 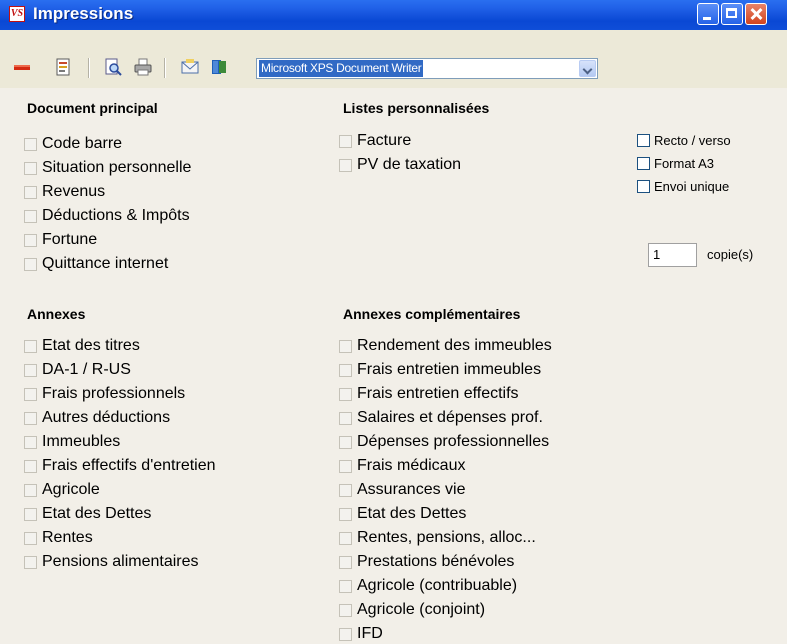 I want to click on checkbox-pensions-alimentaires: Pensions alimentaires, so click(x=120, y=562).